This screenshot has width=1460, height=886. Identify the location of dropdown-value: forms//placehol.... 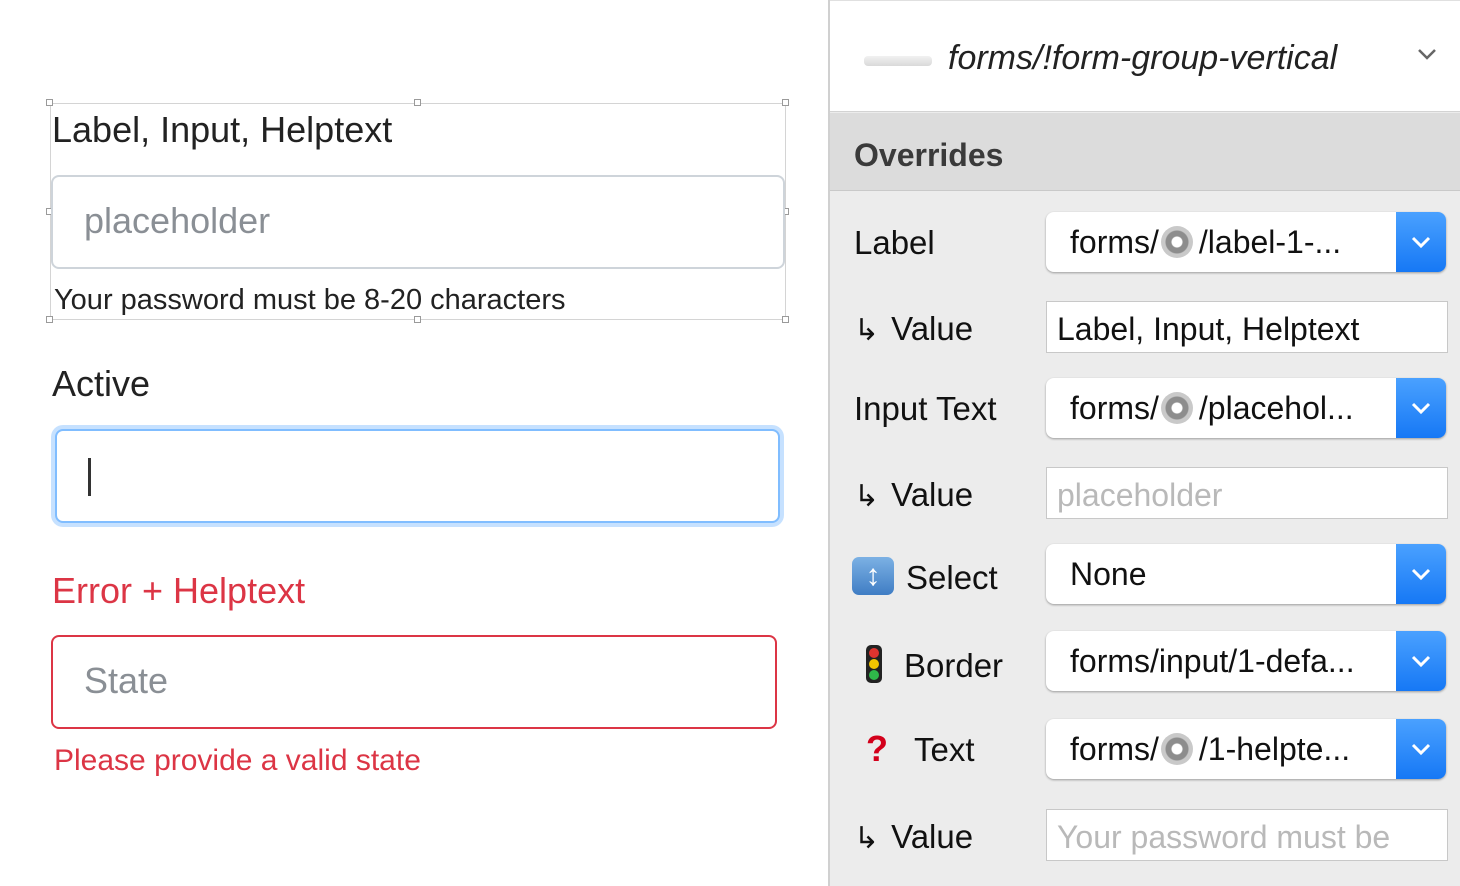
(1212, 408).